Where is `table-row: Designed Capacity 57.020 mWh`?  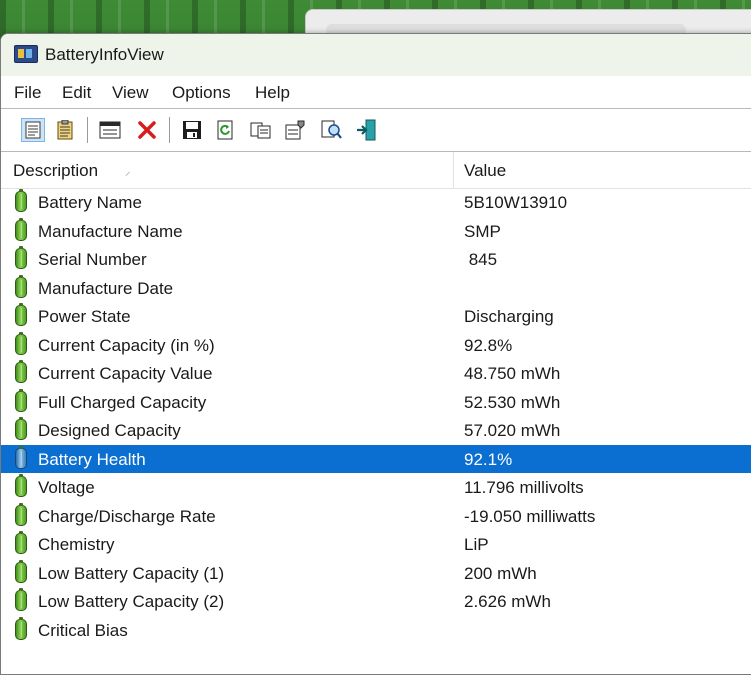
table-row: Designed Capacity 57.020 mWh is located at coordinates (376, 430).